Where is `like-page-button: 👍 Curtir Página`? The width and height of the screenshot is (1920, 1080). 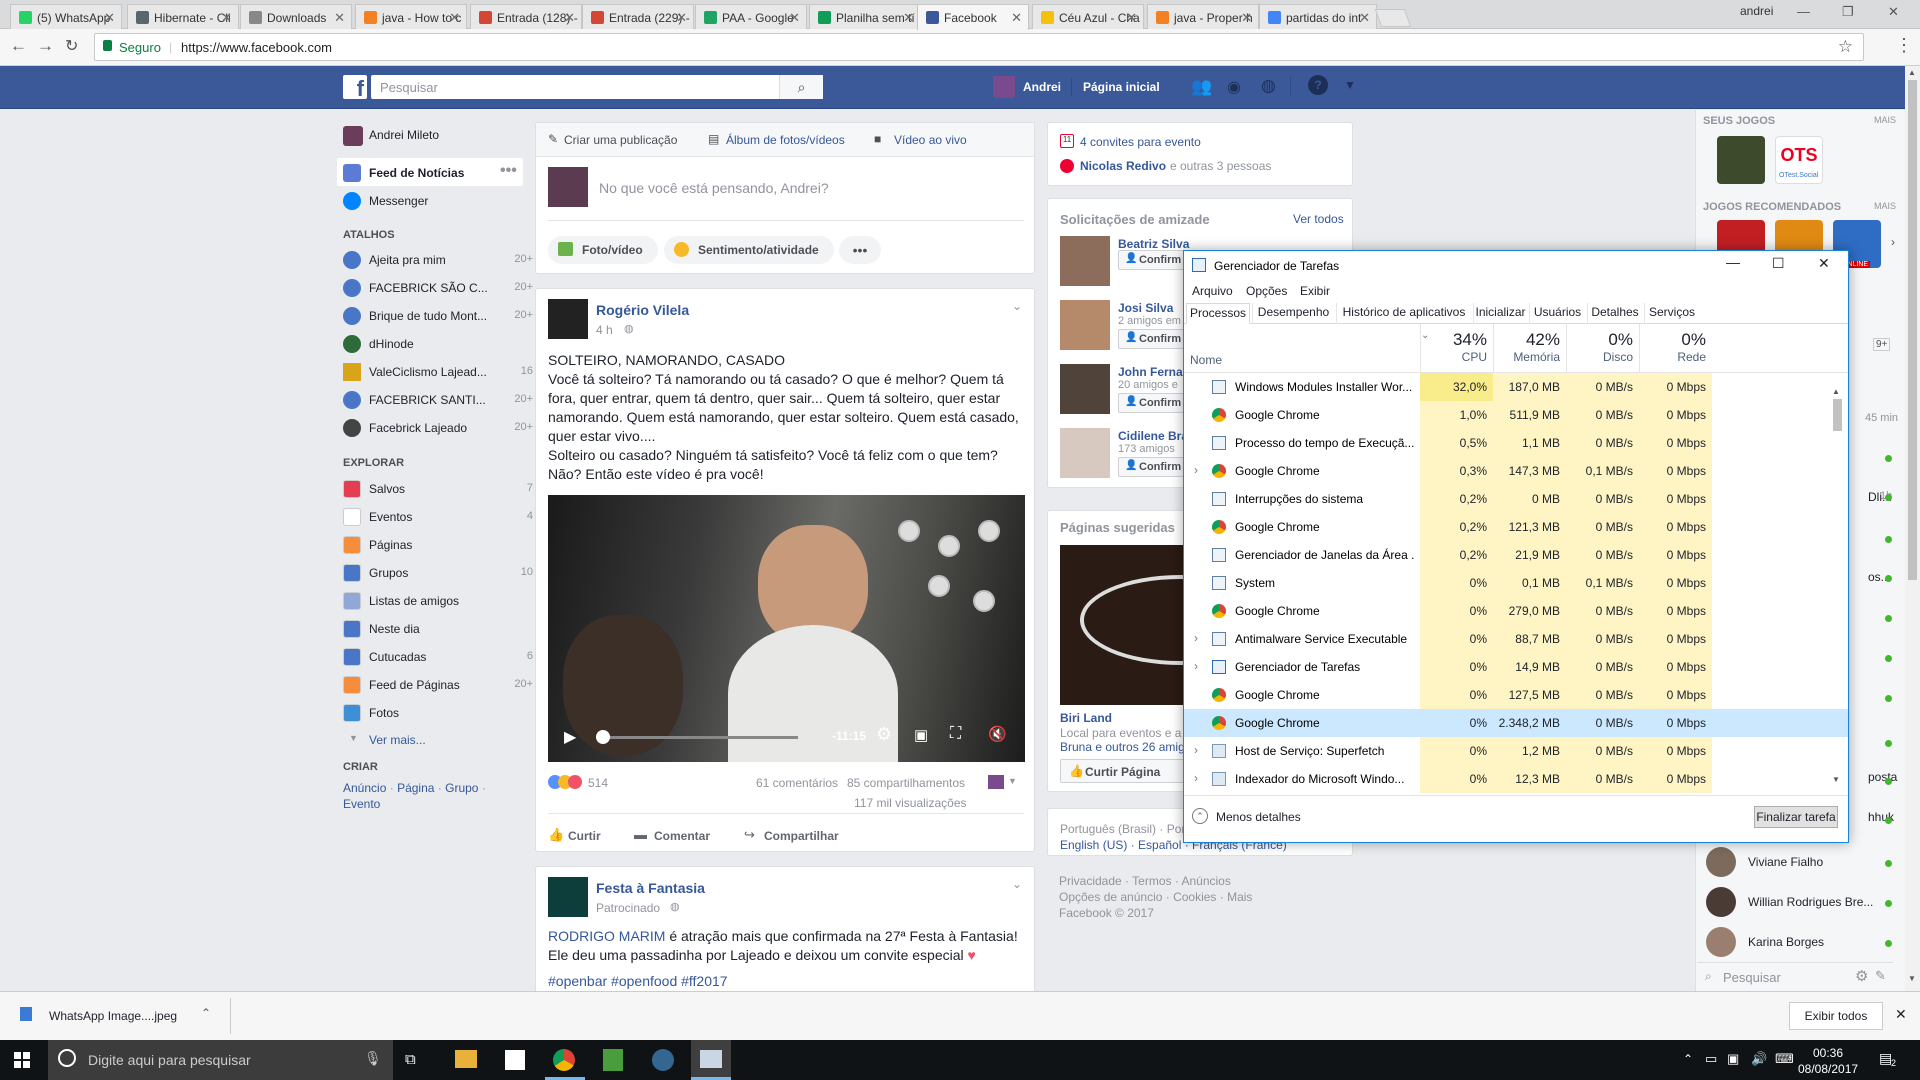
like-page-button: 👍 Curtir Página is located at coordinates (1123, 771).